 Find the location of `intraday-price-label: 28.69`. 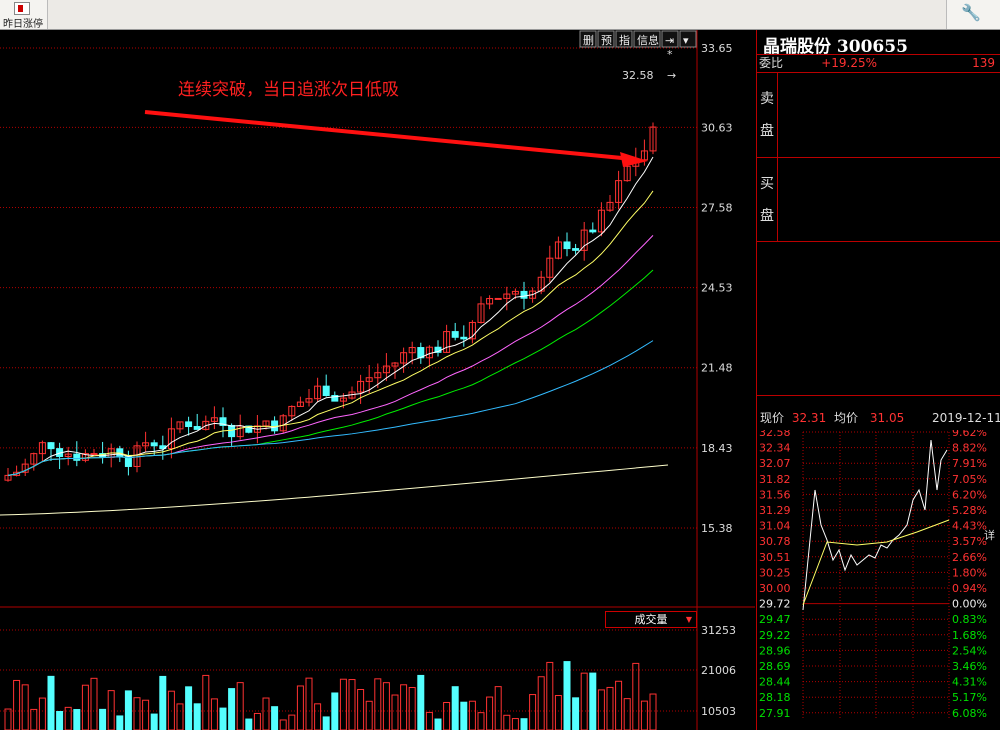

intraday-price-label: 28.69 is located at coordinates (775, 666).